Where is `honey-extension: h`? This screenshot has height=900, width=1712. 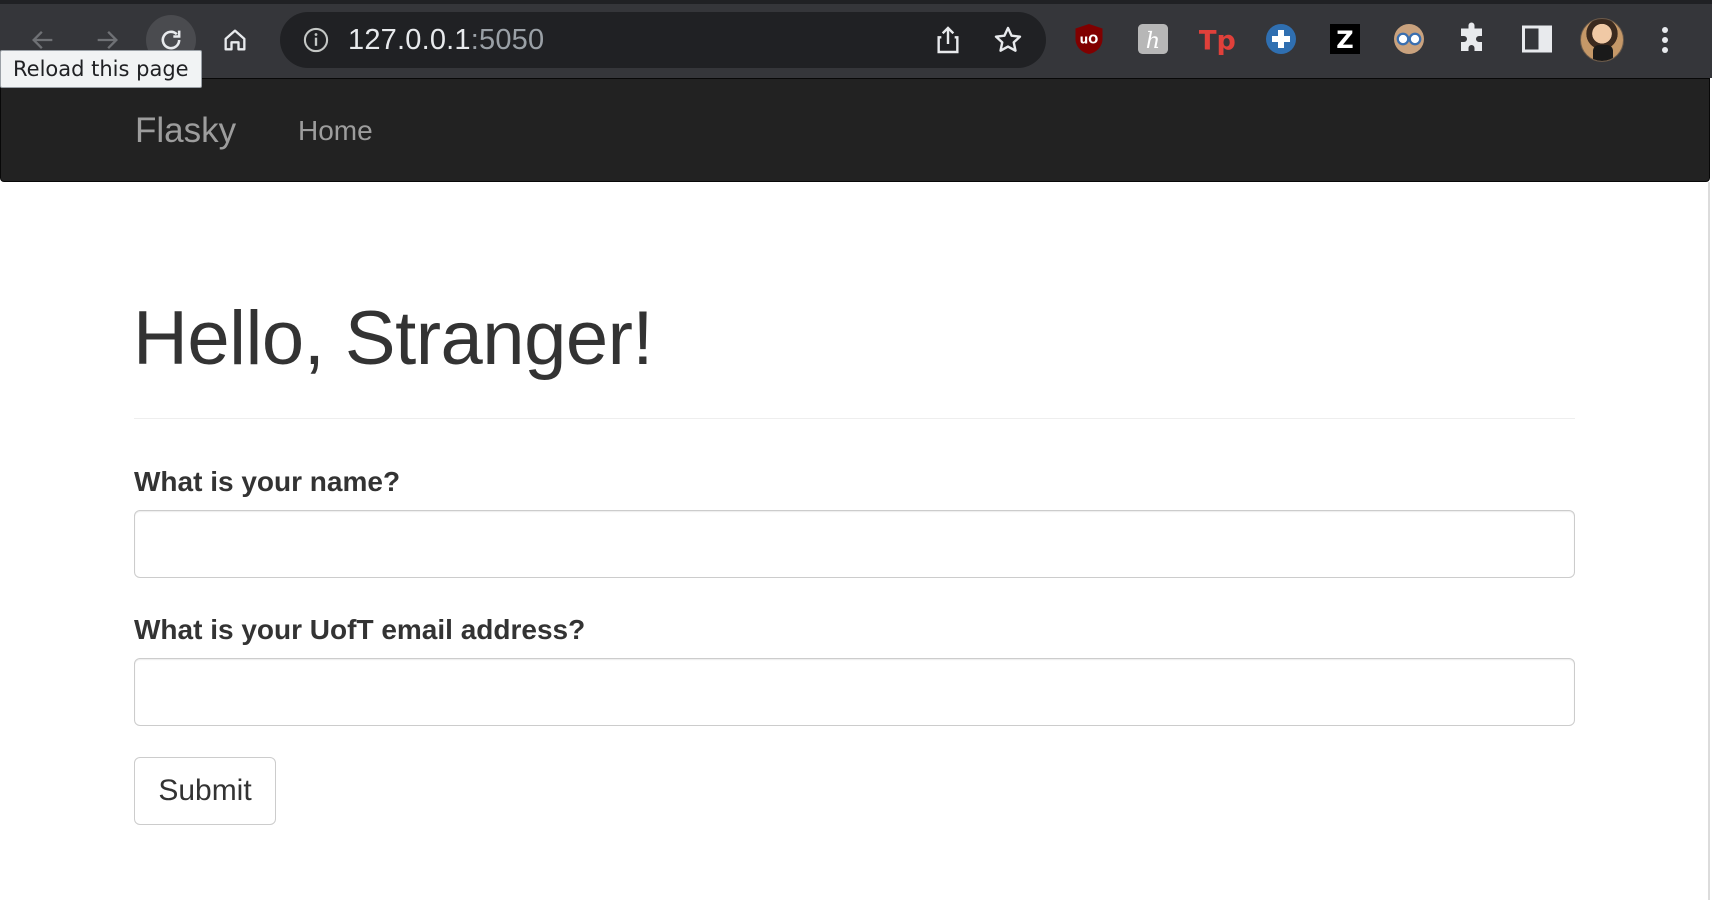 honey-extension: h is located at coordinates (1153, 39).